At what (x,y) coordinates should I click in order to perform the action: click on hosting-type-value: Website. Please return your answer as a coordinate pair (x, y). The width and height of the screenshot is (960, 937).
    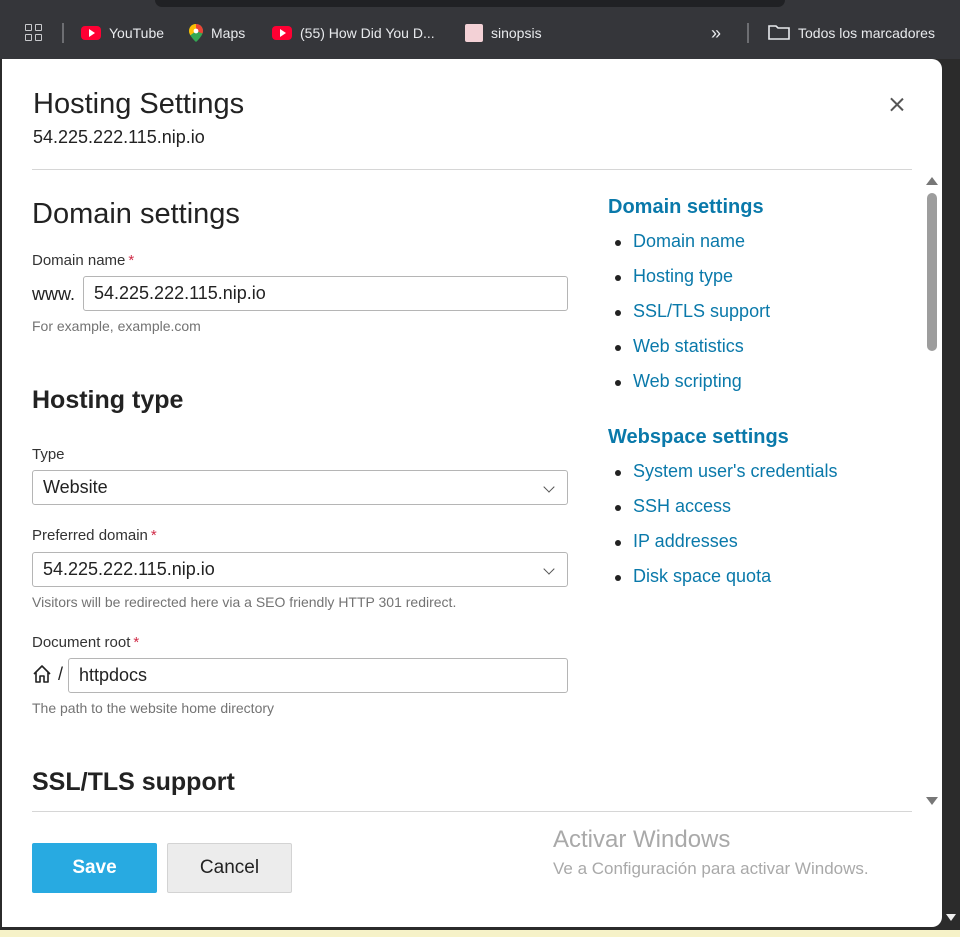
    Looking at the image, I should click on (75, 487).